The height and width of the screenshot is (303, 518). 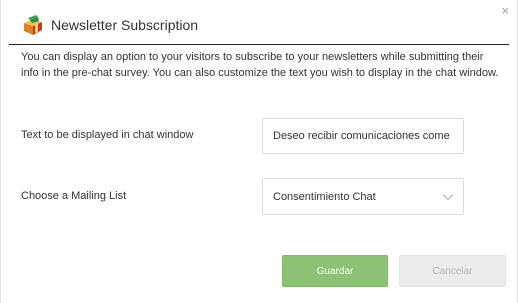 I want to click on save-button: Guardar, so click(x=335, y=271).